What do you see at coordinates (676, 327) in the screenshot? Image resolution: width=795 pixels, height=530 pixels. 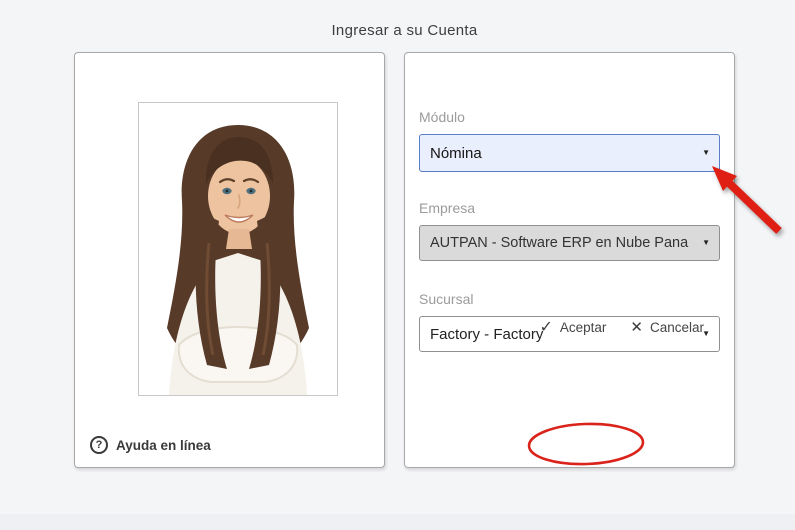 I see `cancel-button-label: Cancelar` at bounding box center [676, 327].